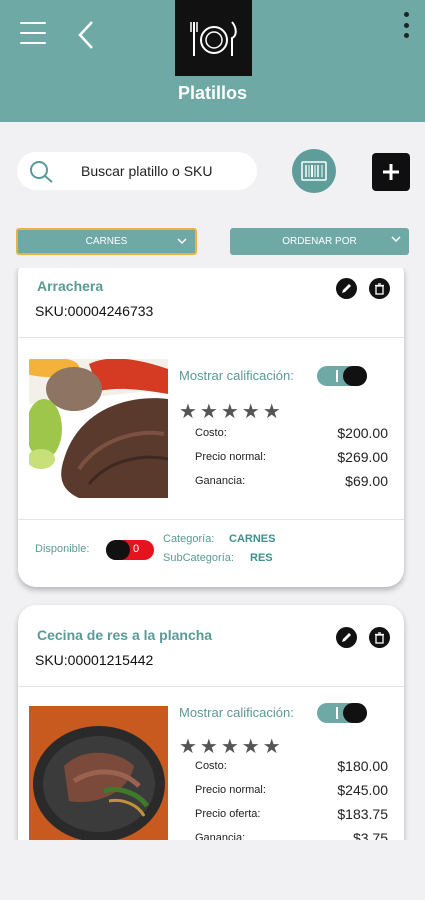 This screenshot has height=900, width=425. What do you see at coordinates (212, 870) in the screenshot?
I see `bottom-area` at bounding box center [212, 870].